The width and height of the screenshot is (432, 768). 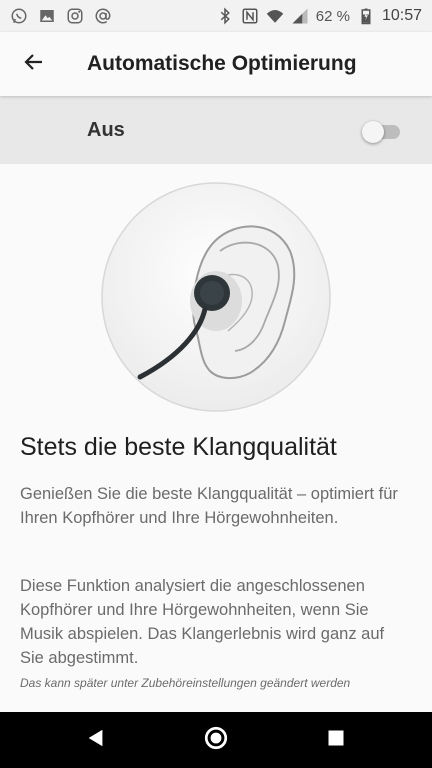 What do you see at coordinates (300, 16) in the screenshot?
I see `cell-signal-icon` at bounding box center [300, 16].